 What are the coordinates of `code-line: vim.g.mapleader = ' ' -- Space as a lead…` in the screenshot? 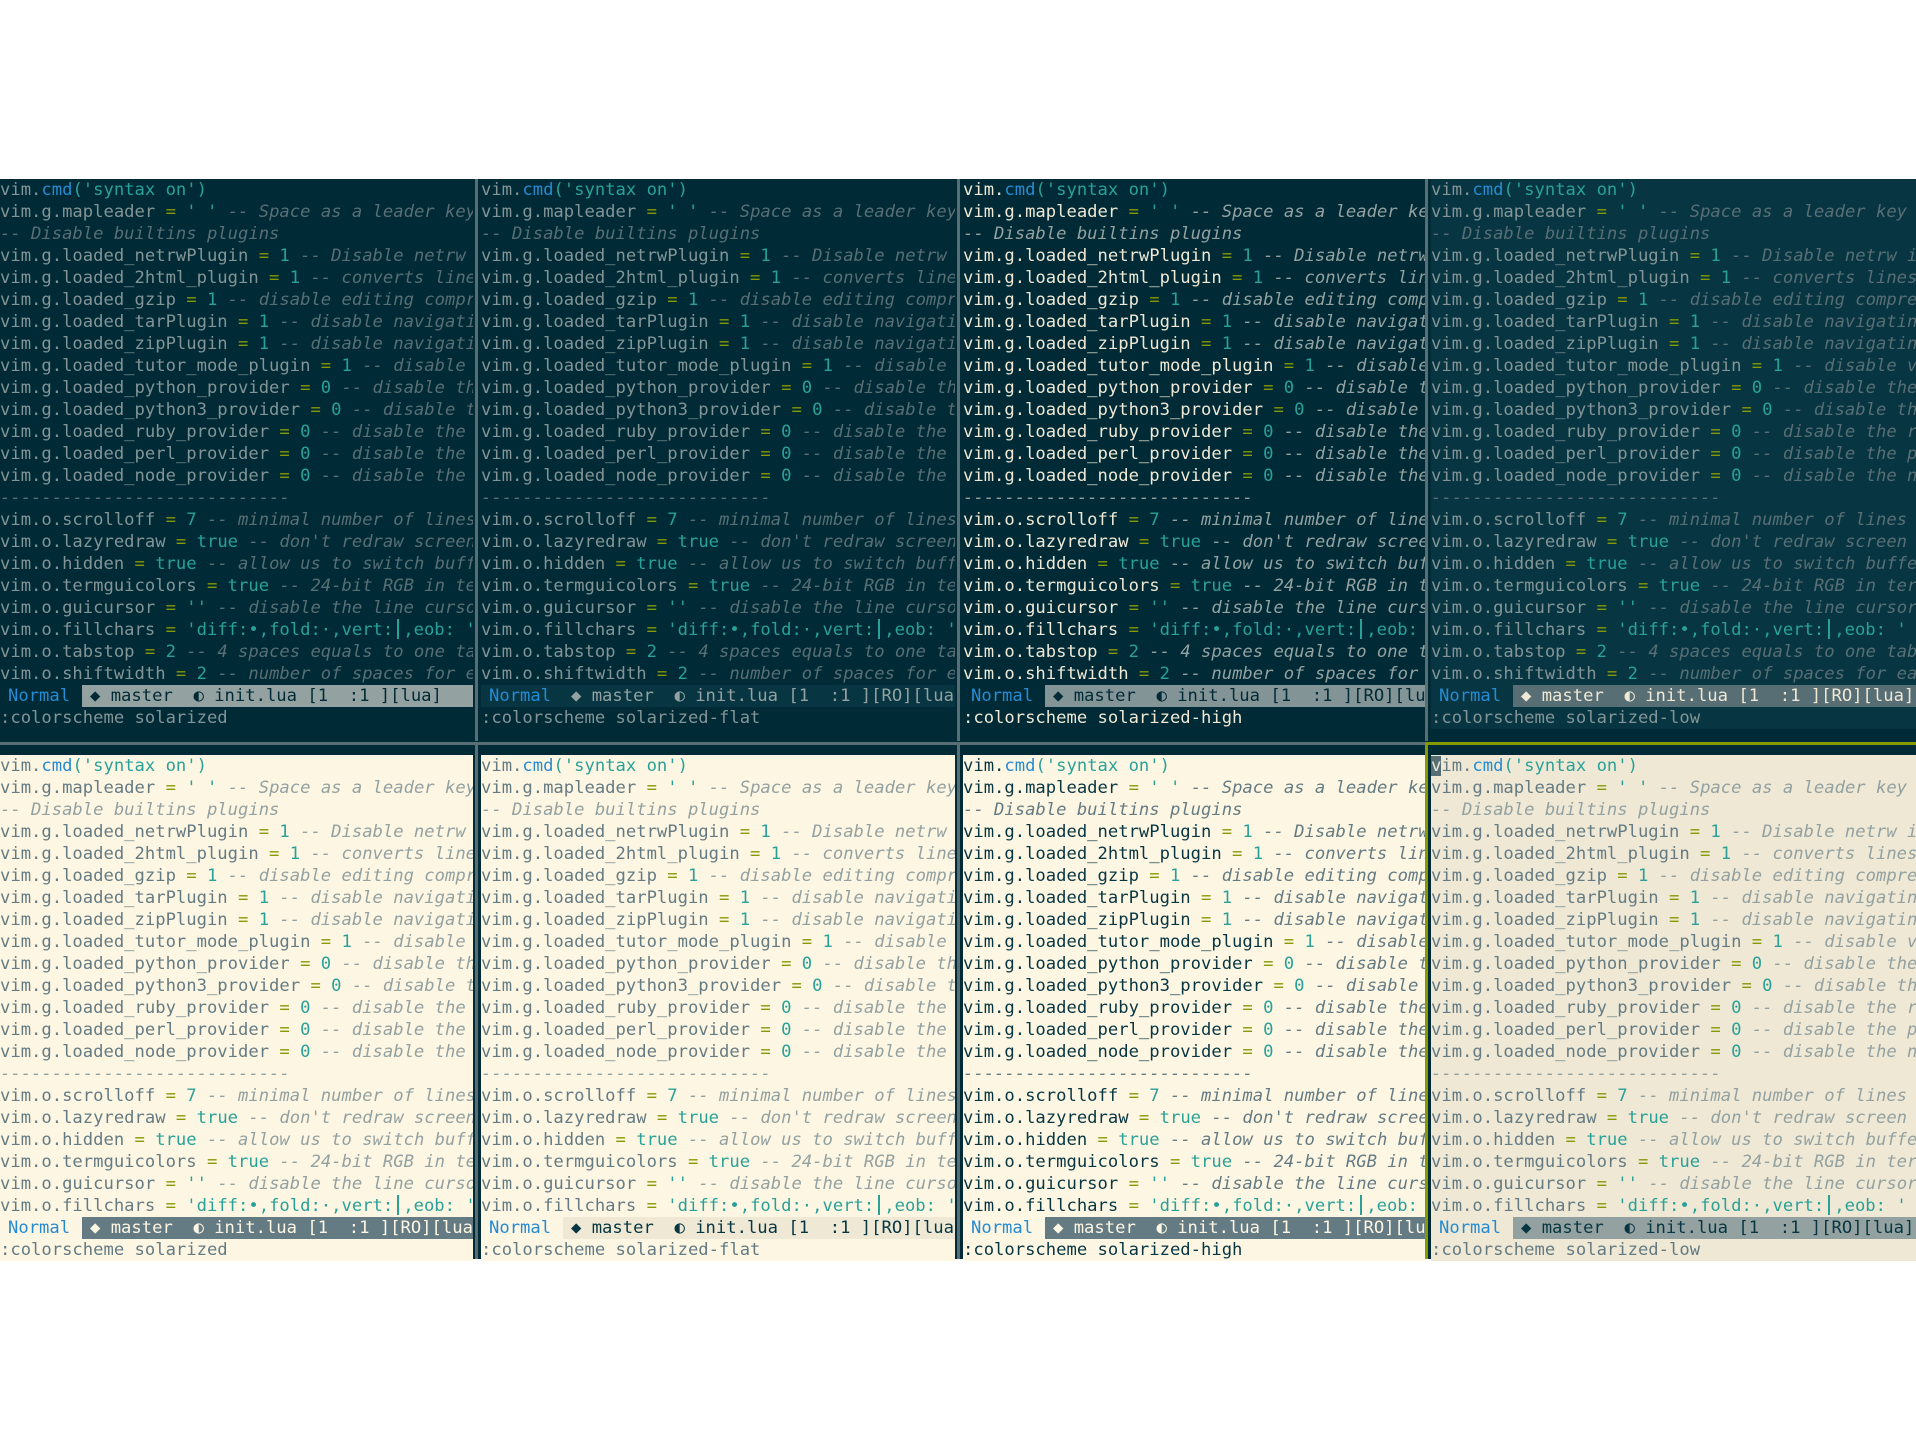 It's located at (1673, 212).